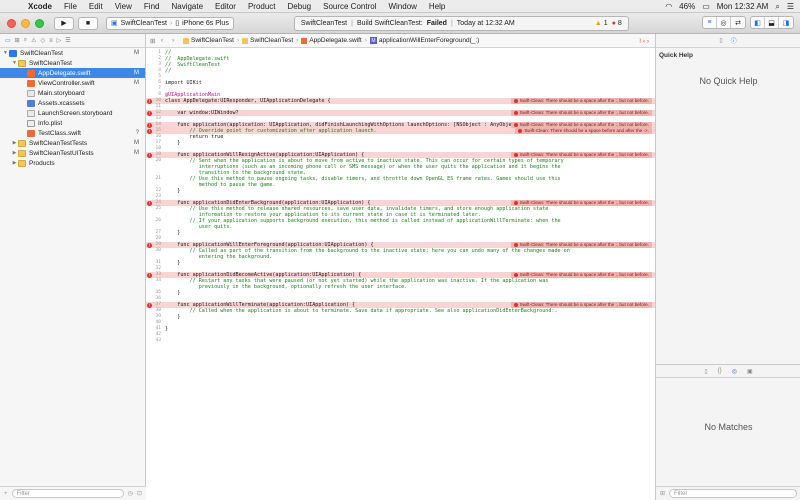 The width and height of the screenshot is (800, 500). Describe the element at coordinates (720, 371) in the screenshot. I see `code-snippet-library-icon: {}` at that location.